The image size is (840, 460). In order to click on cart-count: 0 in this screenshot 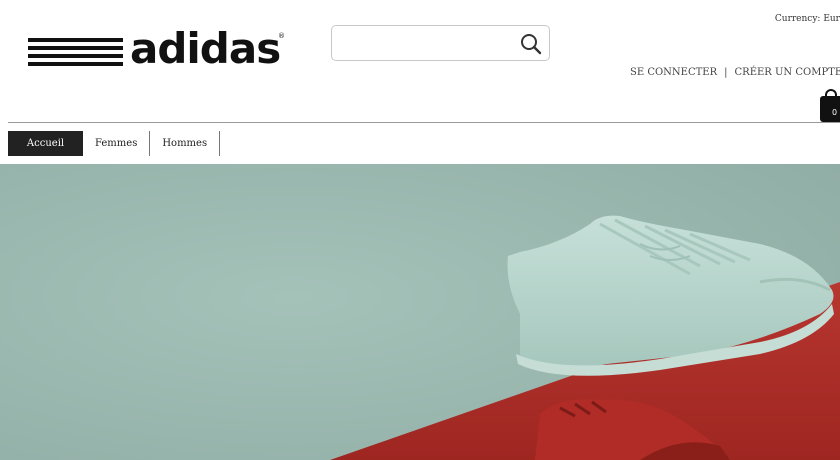, I will do `click(835, 112)`.